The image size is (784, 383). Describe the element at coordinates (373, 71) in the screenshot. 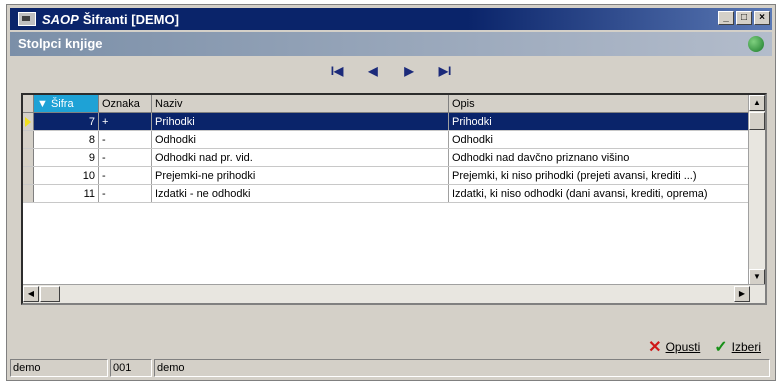

I see `prev-record-button: ◀` at that location.